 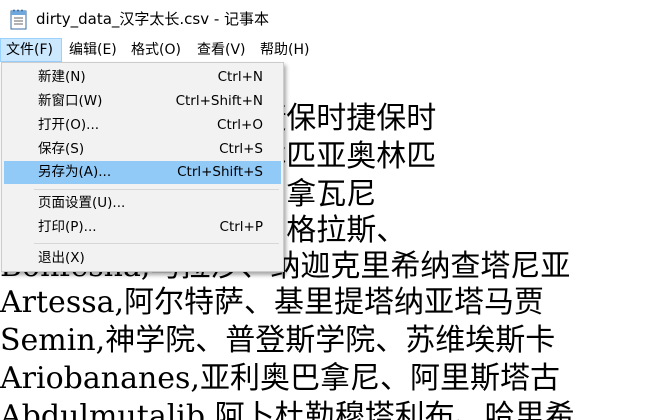 What do you see at coordinates (220, 172) in the screenshot?
I see `menu-item-shortcut: Ctrl+Shift+S` at bounding box center [220, 172].